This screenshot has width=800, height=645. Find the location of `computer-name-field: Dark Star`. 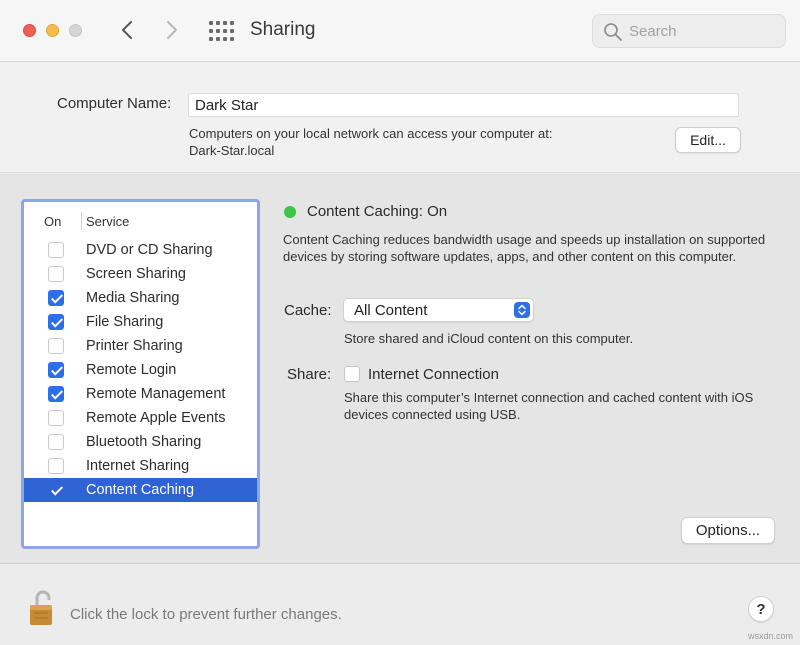

computer-name-field: Dark Star is located at coordinates (463, 105).